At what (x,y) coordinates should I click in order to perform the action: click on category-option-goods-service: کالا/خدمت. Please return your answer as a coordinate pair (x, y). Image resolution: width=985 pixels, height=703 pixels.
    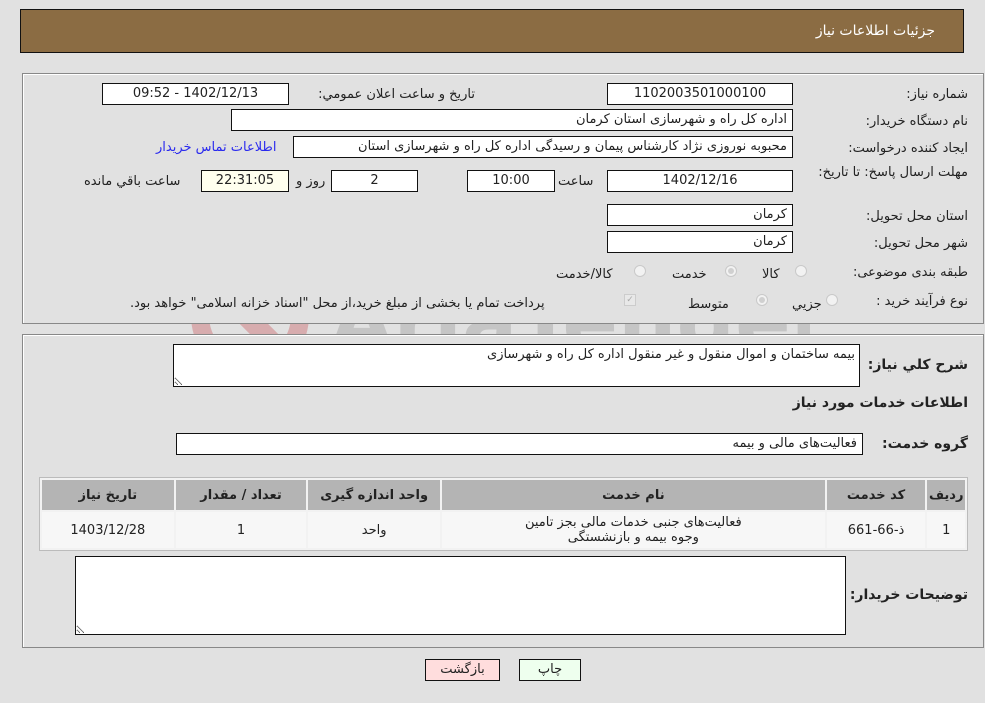
    Looking at the image, I should click on (584, 274).